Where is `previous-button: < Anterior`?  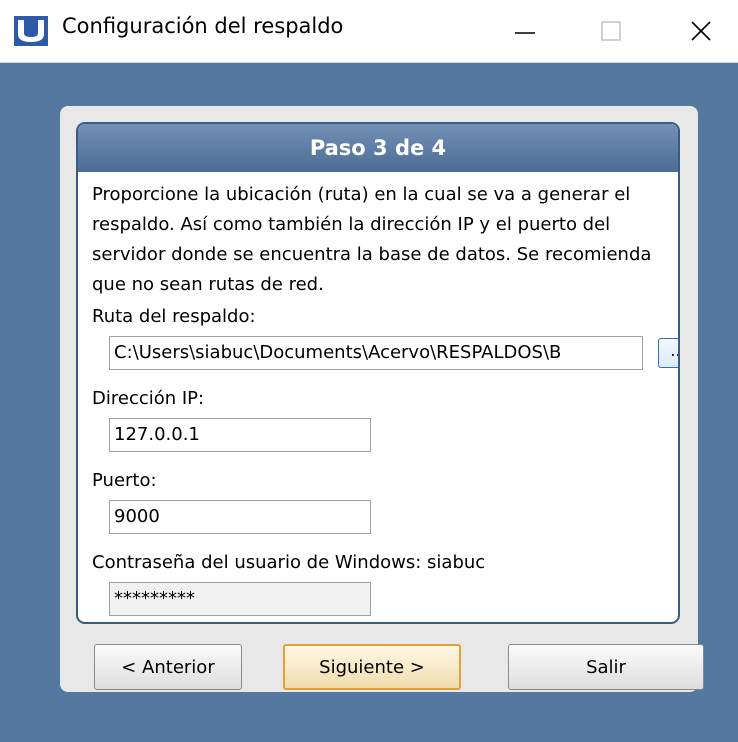
previous-button: < Anterior is located at coordinates (168, 667).